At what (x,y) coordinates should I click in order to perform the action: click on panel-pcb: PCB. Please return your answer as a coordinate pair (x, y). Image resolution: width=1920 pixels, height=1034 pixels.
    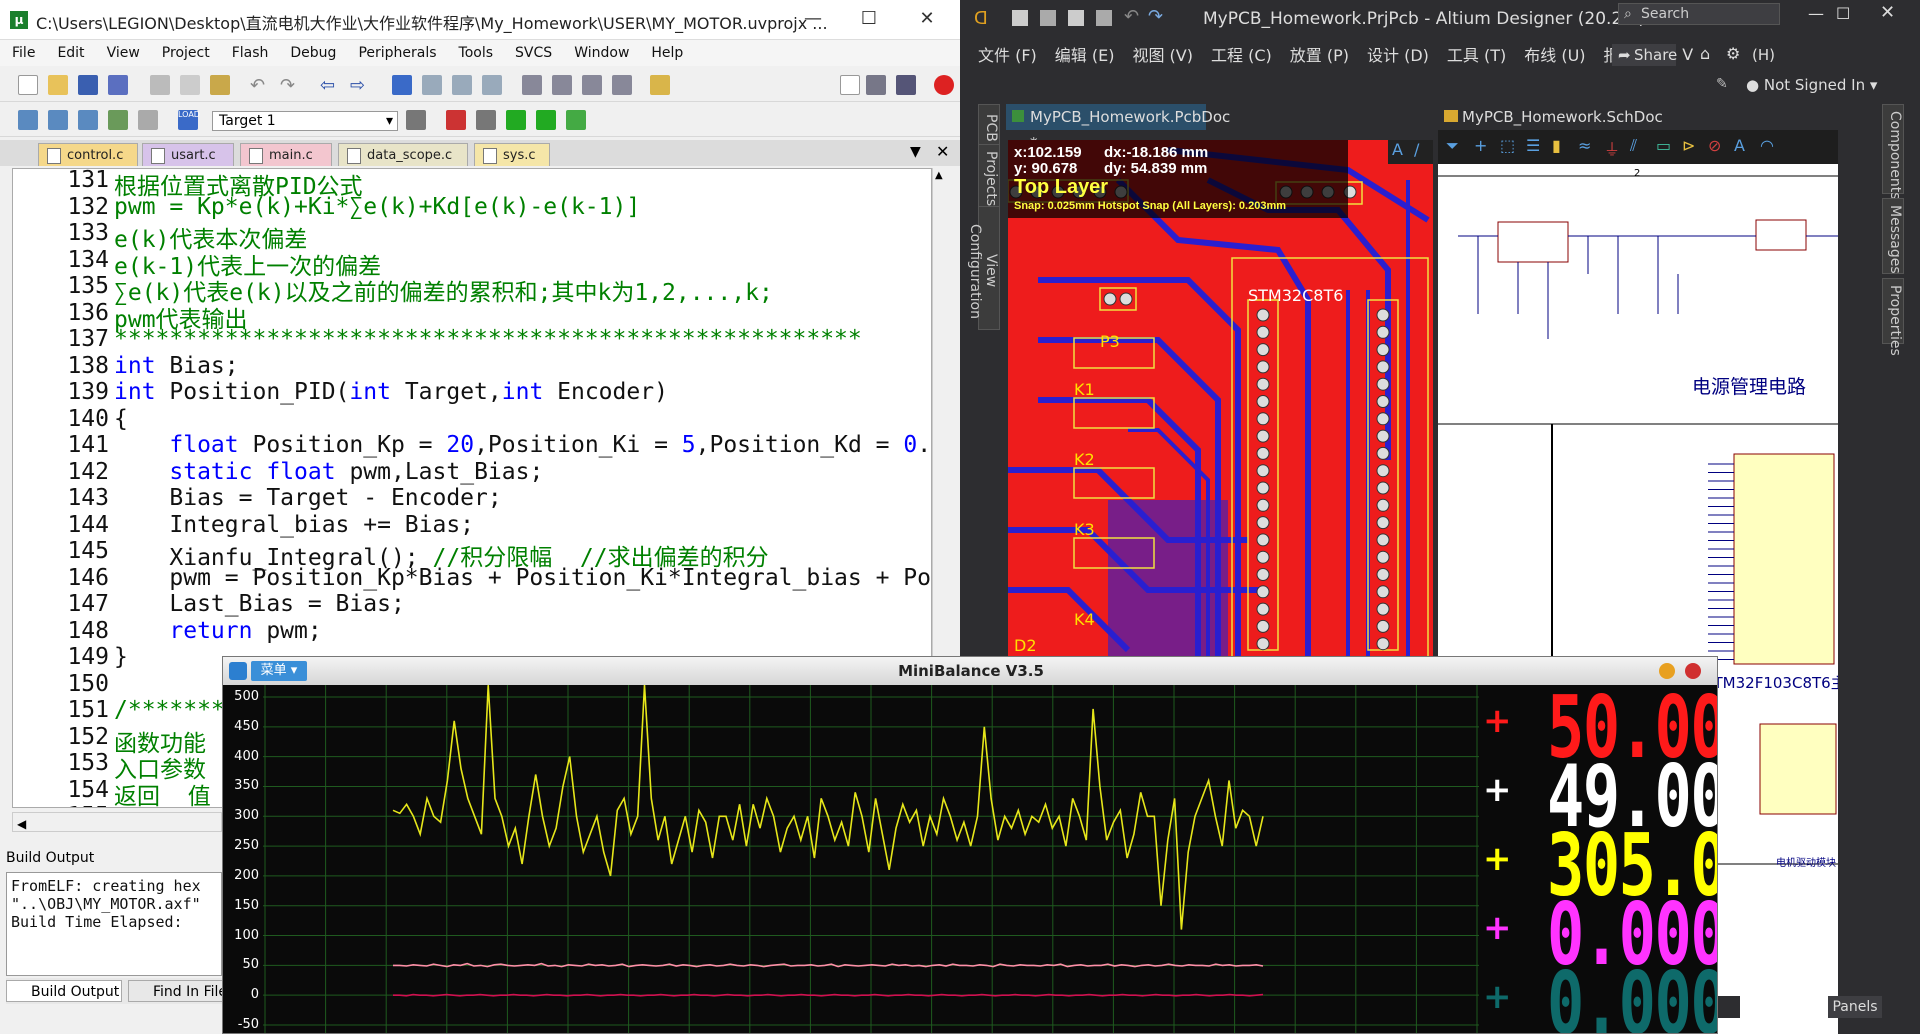
    Looking at the image, I should click on (989, 125).